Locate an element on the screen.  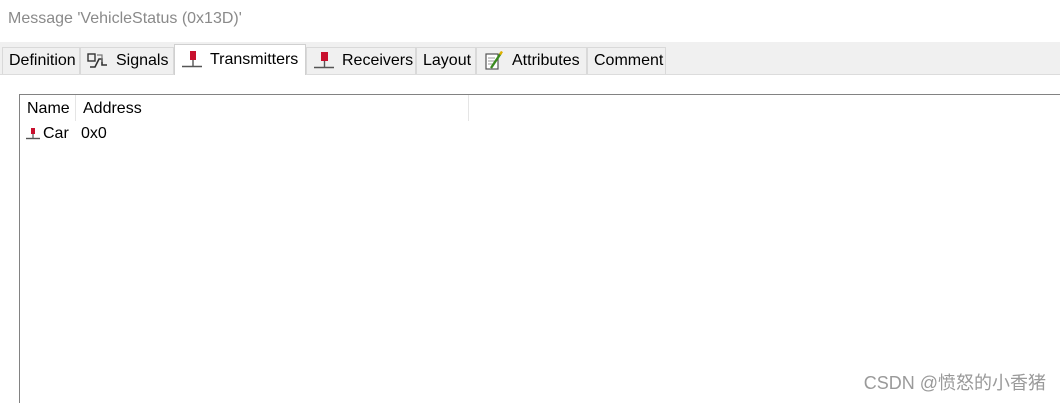
node-address: 0x0 is located at coordinates (94, 133).